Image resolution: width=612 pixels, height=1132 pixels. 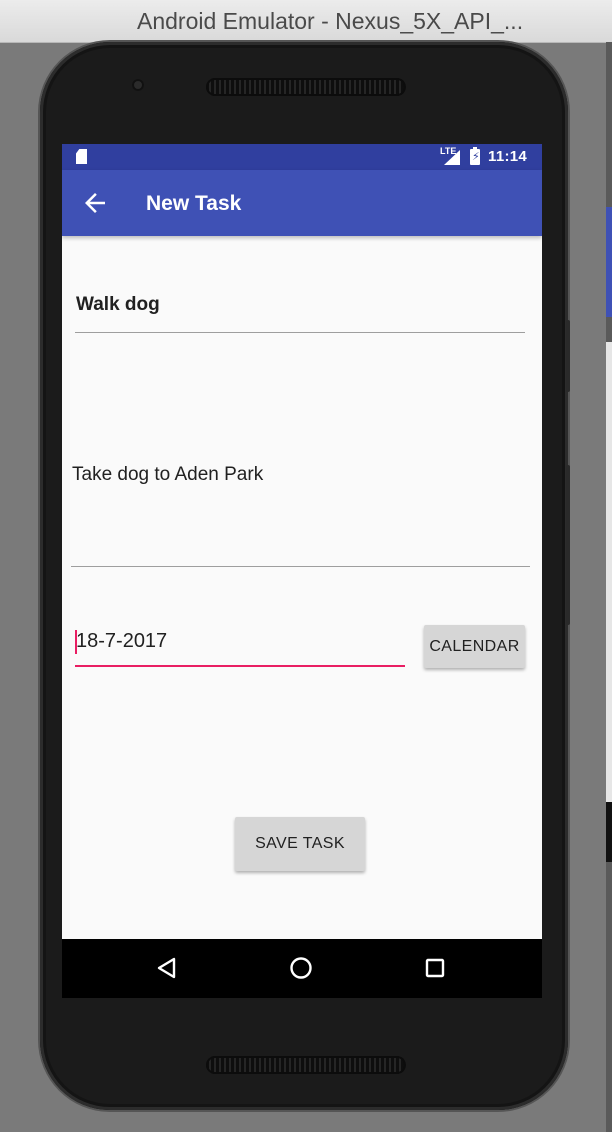 I want to click on navigation-bar, so click(x=302, y=968).